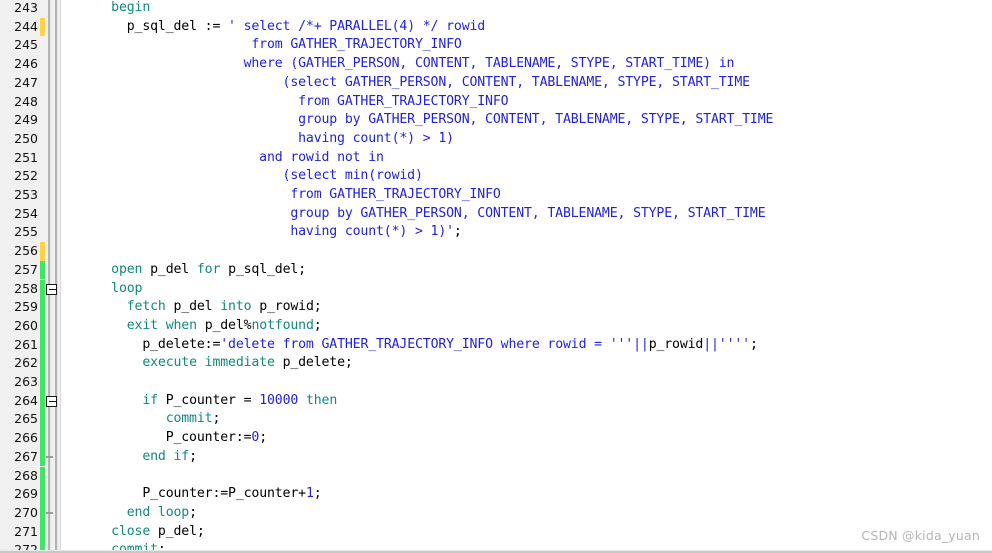  Describe the element at coordinates (26, 344) in the screenshot. I see `line-number: 261` at that location.